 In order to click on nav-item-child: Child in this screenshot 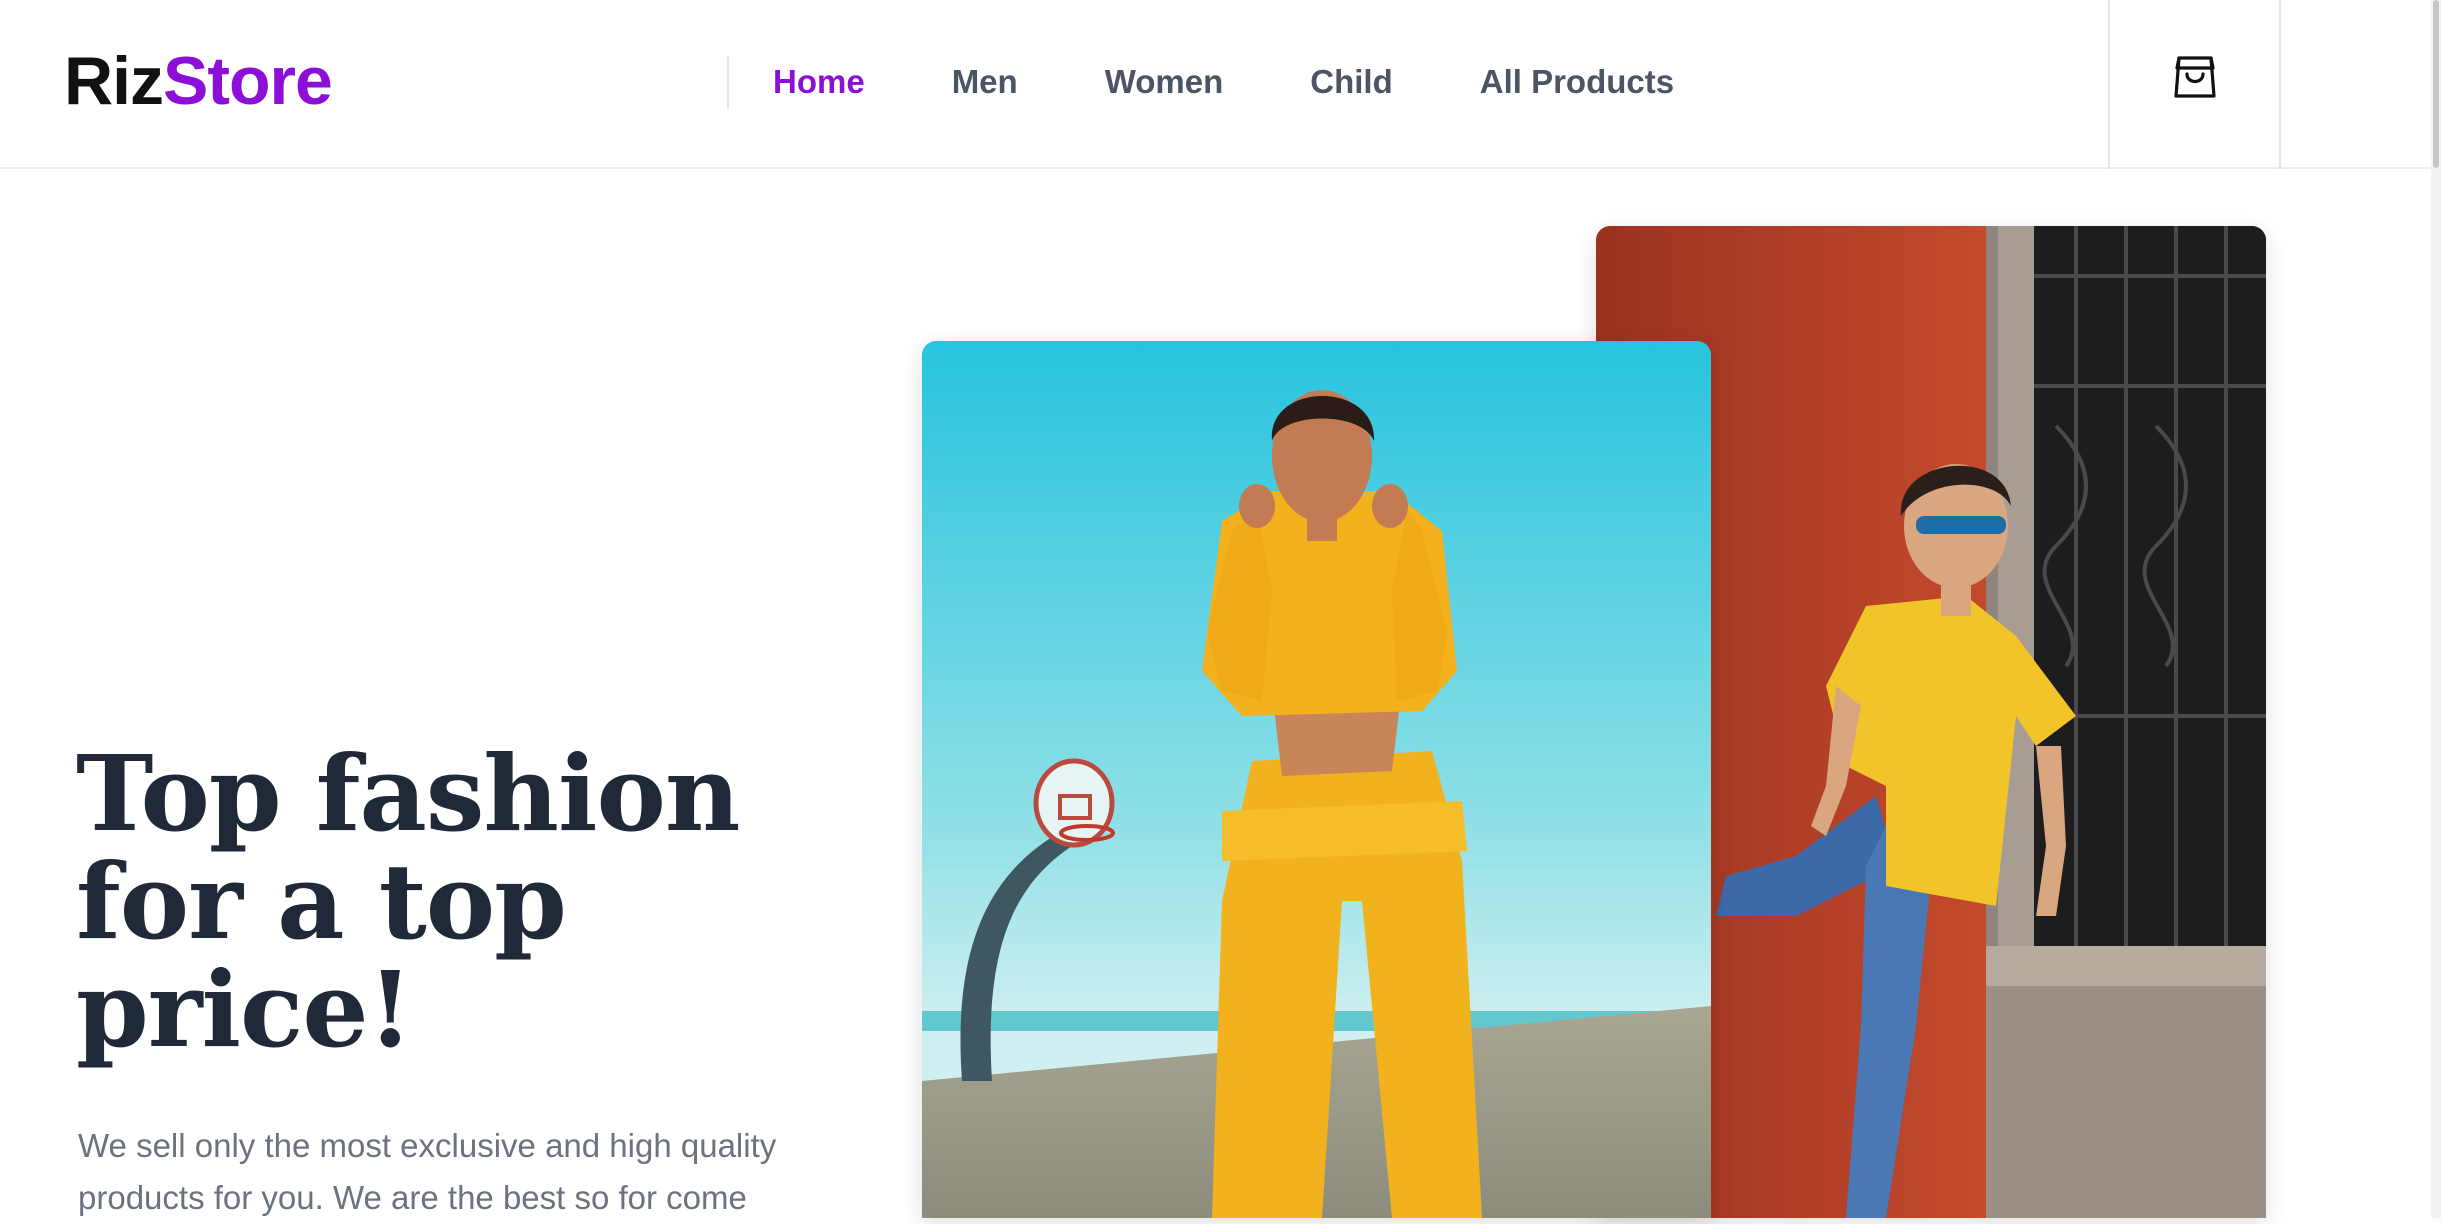, I will do `click(1351, 82)`.